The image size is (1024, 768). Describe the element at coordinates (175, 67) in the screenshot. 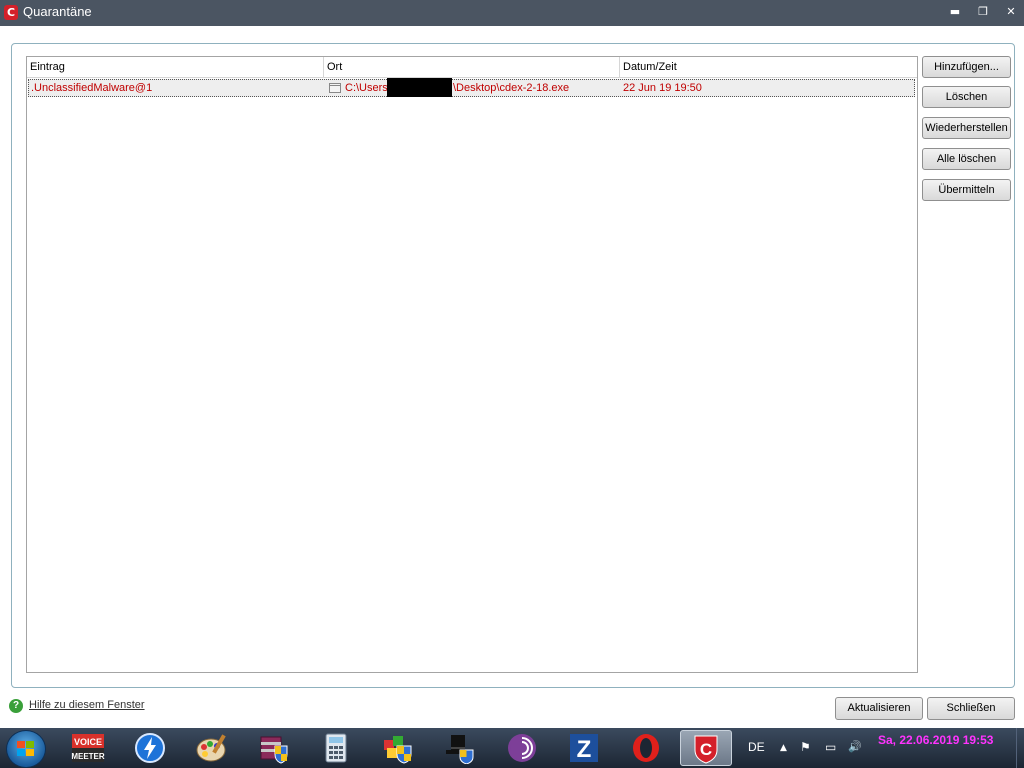

I see `column-header-entry: Eintrag` at that location.